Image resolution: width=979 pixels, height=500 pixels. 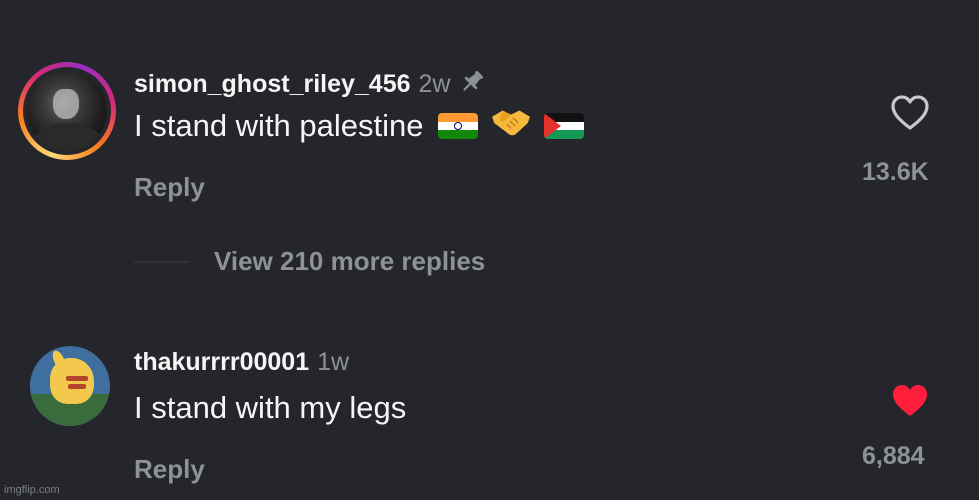 I want to click on heart-filled-icon, so click(x=910, y=401).